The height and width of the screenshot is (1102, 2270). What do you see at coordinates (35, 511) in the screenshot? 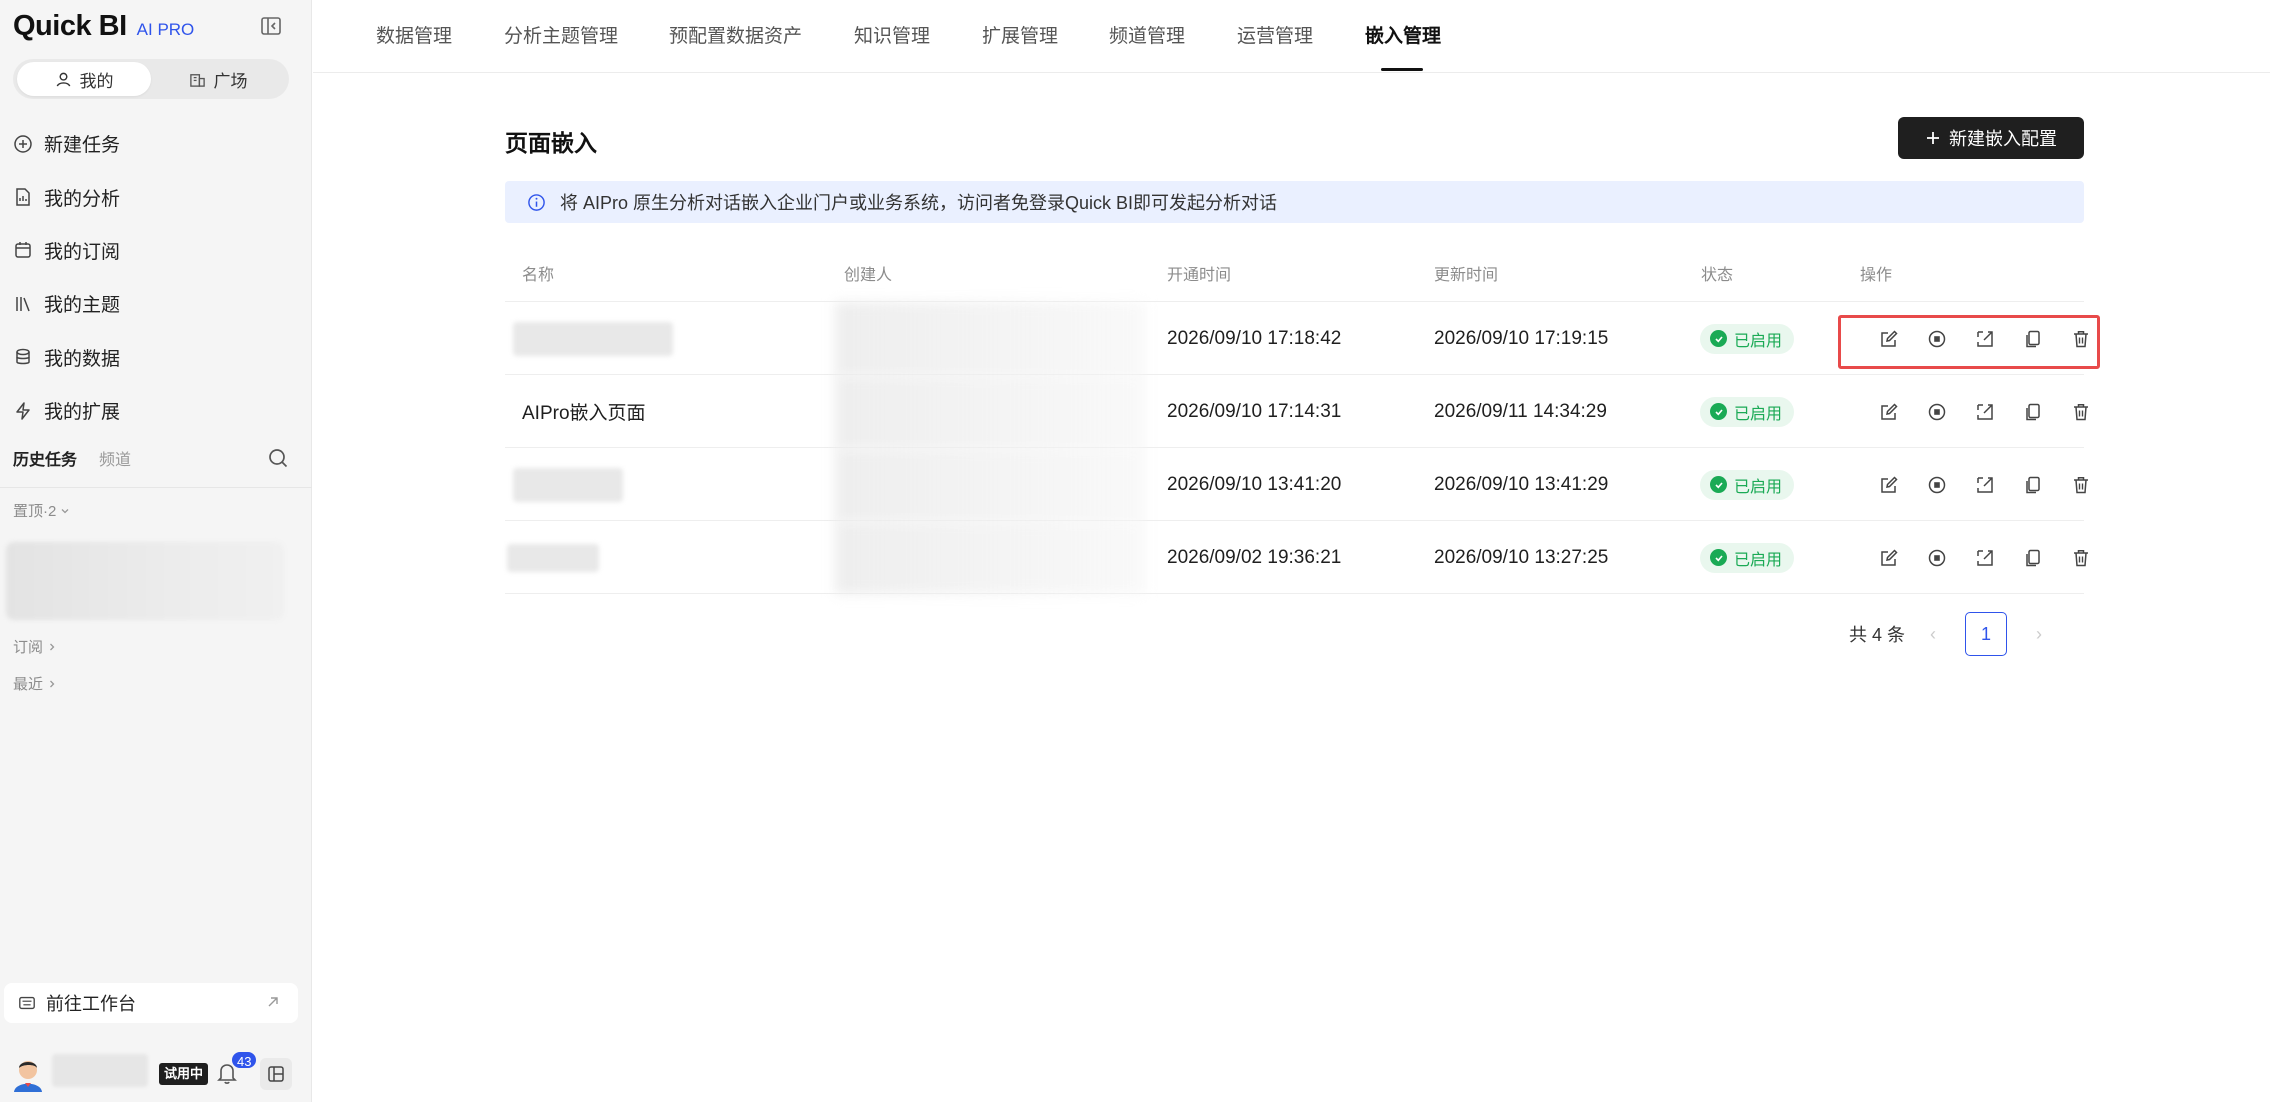
I see `group-pinned-label: 置顶·2` at bounding box center [35, 511].